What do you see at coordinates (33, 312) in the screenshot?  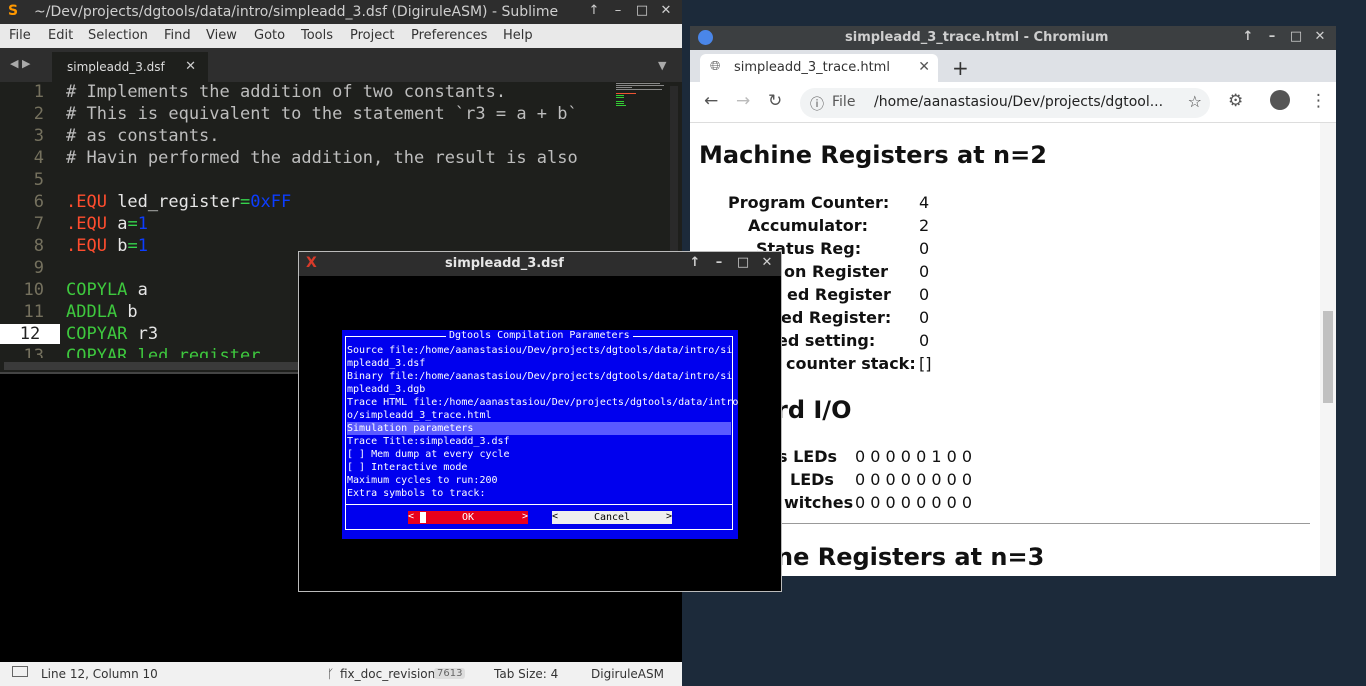 I see `line-number: 11` at bounding box center [33, 312].